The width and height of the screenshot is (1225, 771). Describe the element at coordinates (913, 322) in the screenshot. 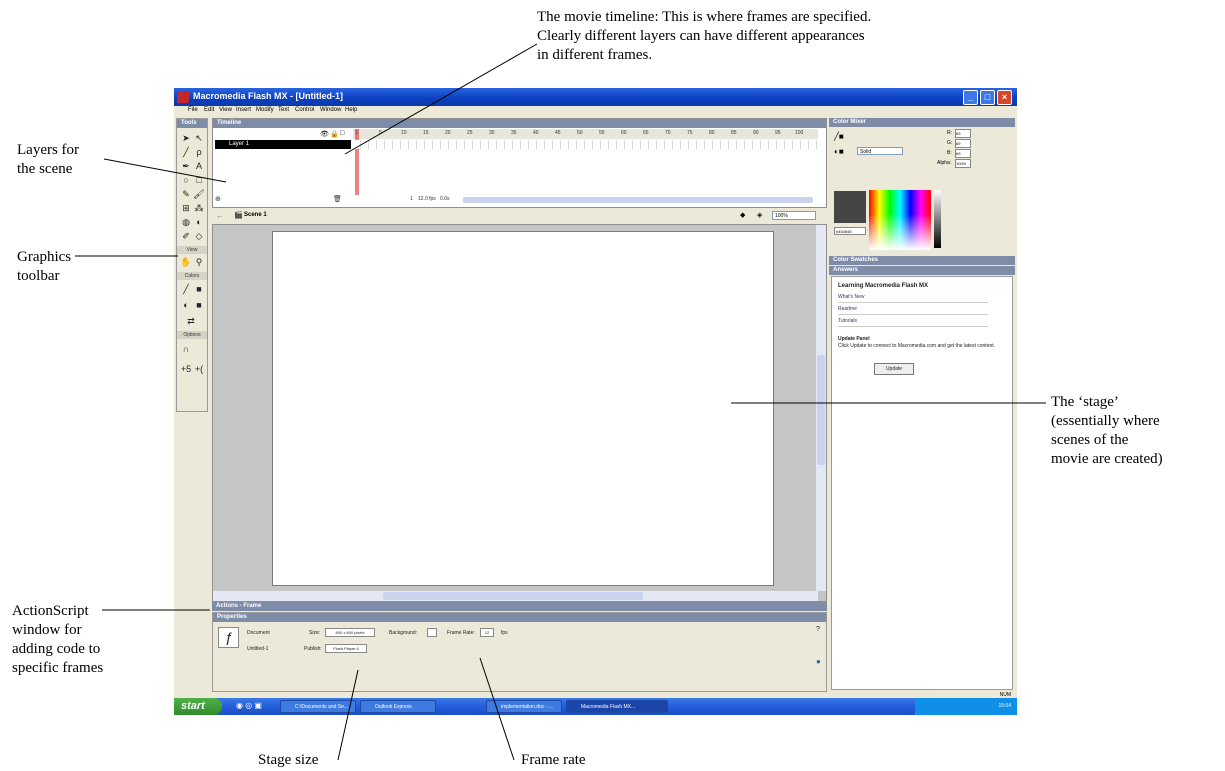

I see `answers-link-tutorials: Tutorials` at that location.